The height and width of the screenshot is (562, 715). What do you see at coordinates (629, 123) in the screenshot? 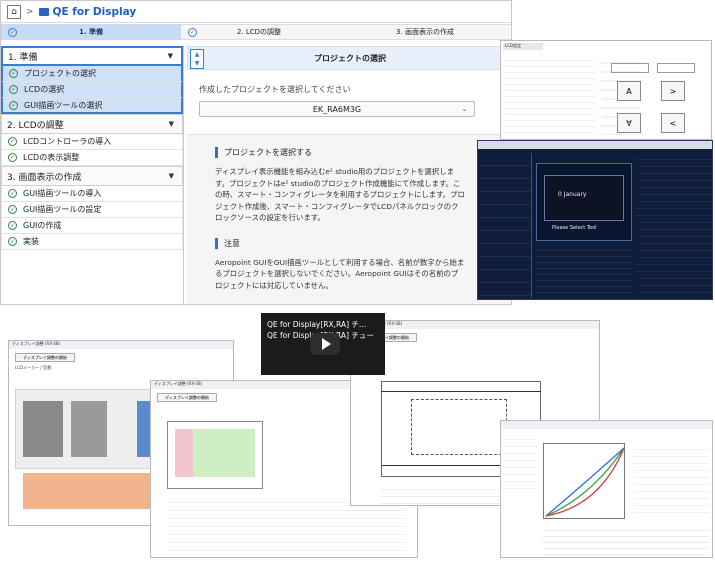
I see `button-inverse-a: ∀` at bounding box center [629, 123].